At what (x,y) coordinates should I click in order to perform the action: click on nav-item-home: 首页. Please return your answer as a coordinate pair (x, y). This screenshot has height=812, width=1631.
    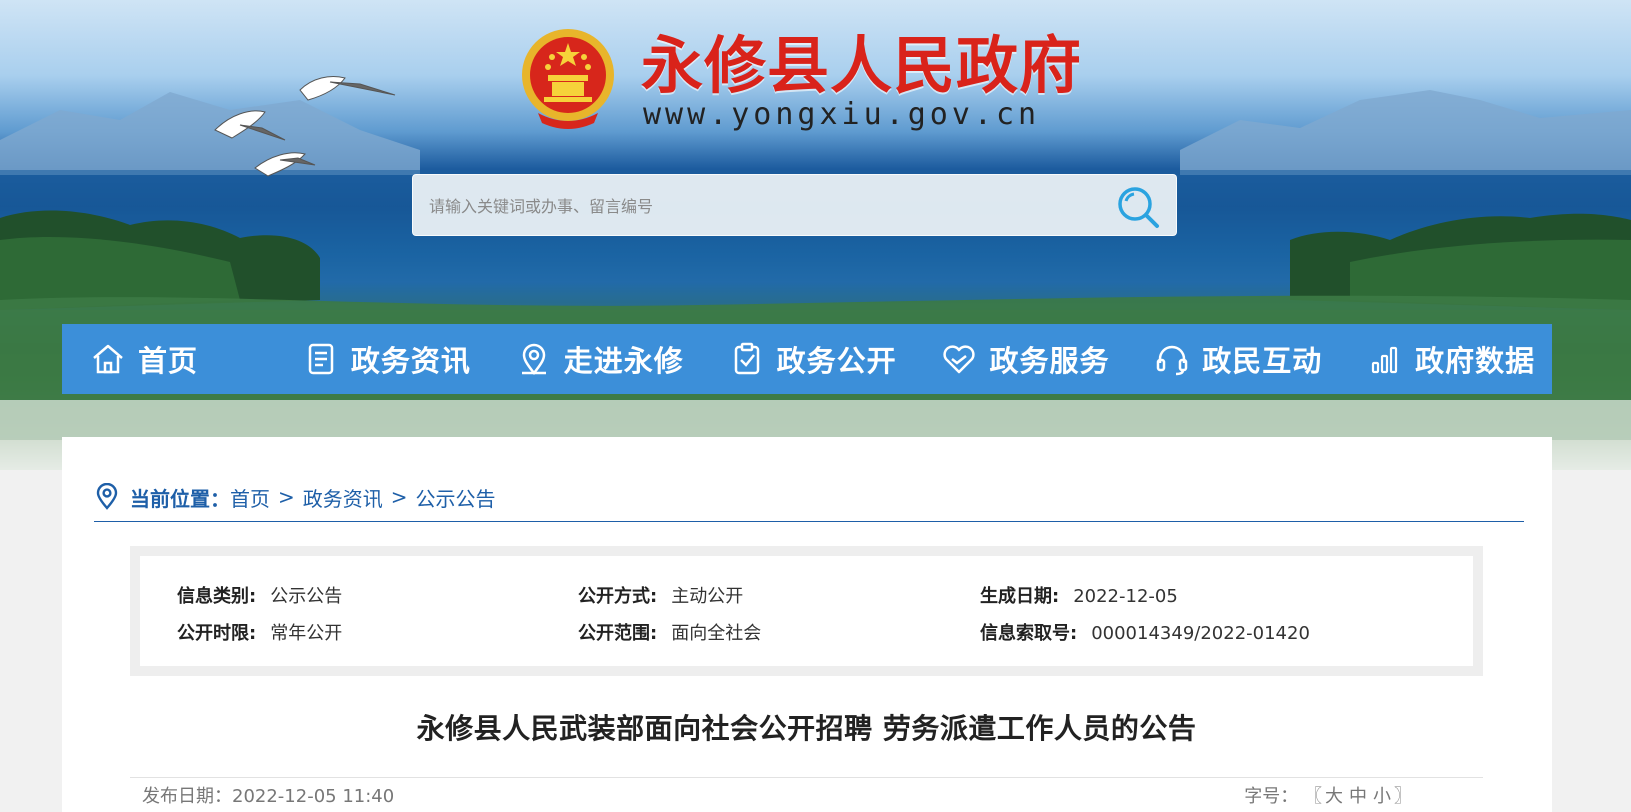
    Looking at the image, I should click on (168, 359).